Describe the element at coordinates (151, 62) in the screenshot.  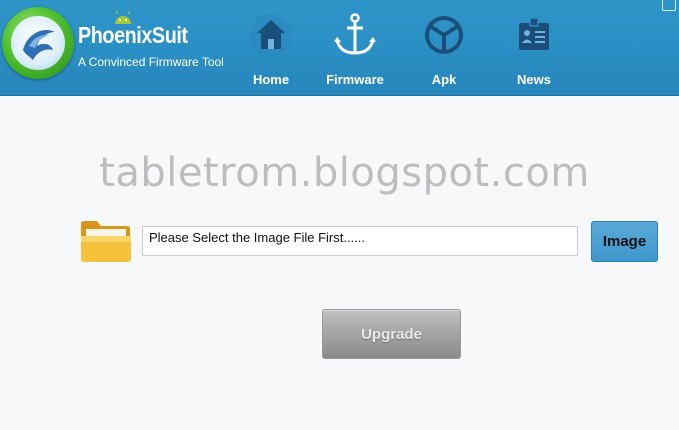
I see `app-tagline: A Convinced Firmware Tool` at that location.